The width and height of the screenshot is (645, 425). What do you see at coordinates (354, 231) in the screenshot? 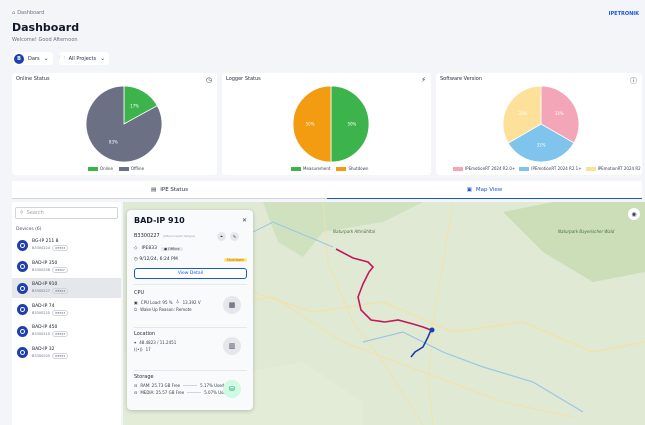
I see `map-label: Naturpark Altmühltal` at bounding box center [354, 231].